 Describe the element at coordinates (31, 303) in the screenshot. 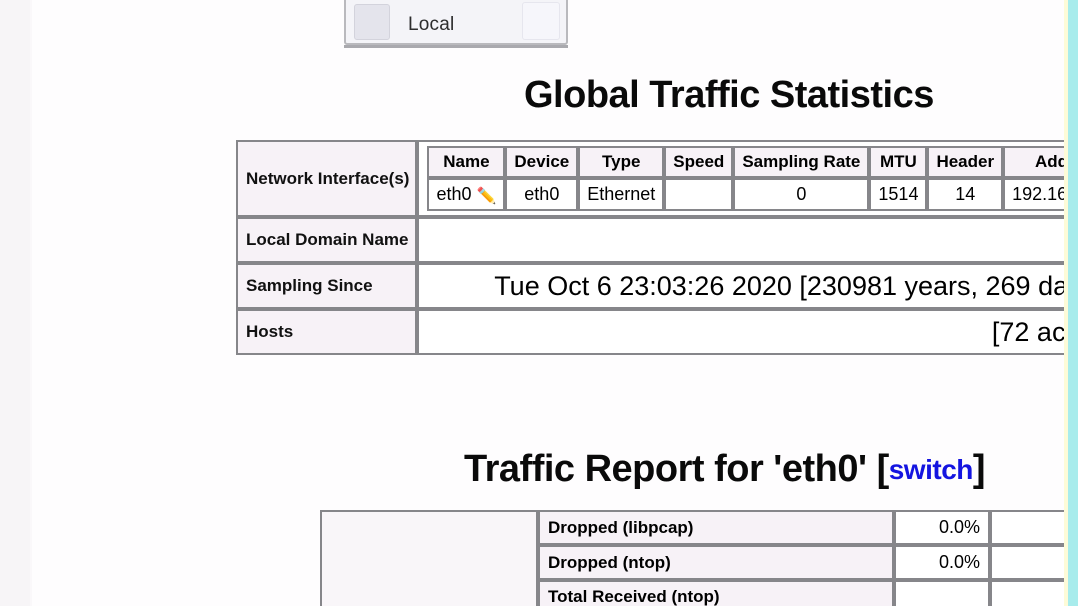

I see `page-left-gutter-edge` at that location.